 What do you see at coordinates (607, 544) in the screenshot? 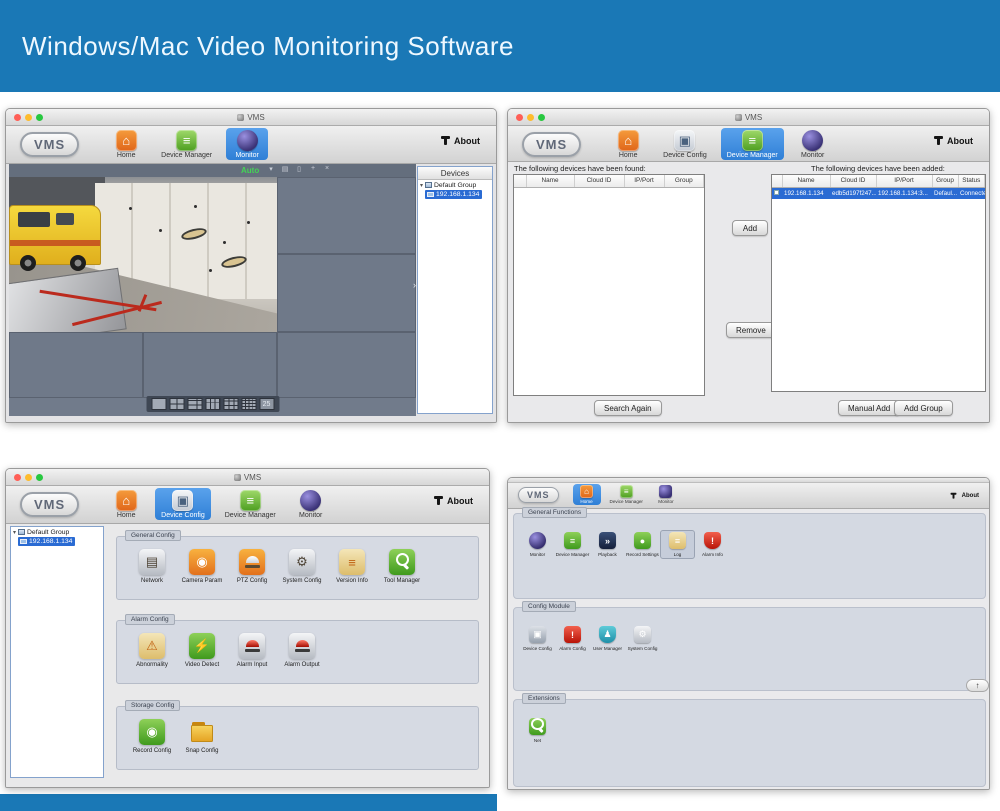
I see `home-item-playback: Playback` at bounding box center [607, 544].